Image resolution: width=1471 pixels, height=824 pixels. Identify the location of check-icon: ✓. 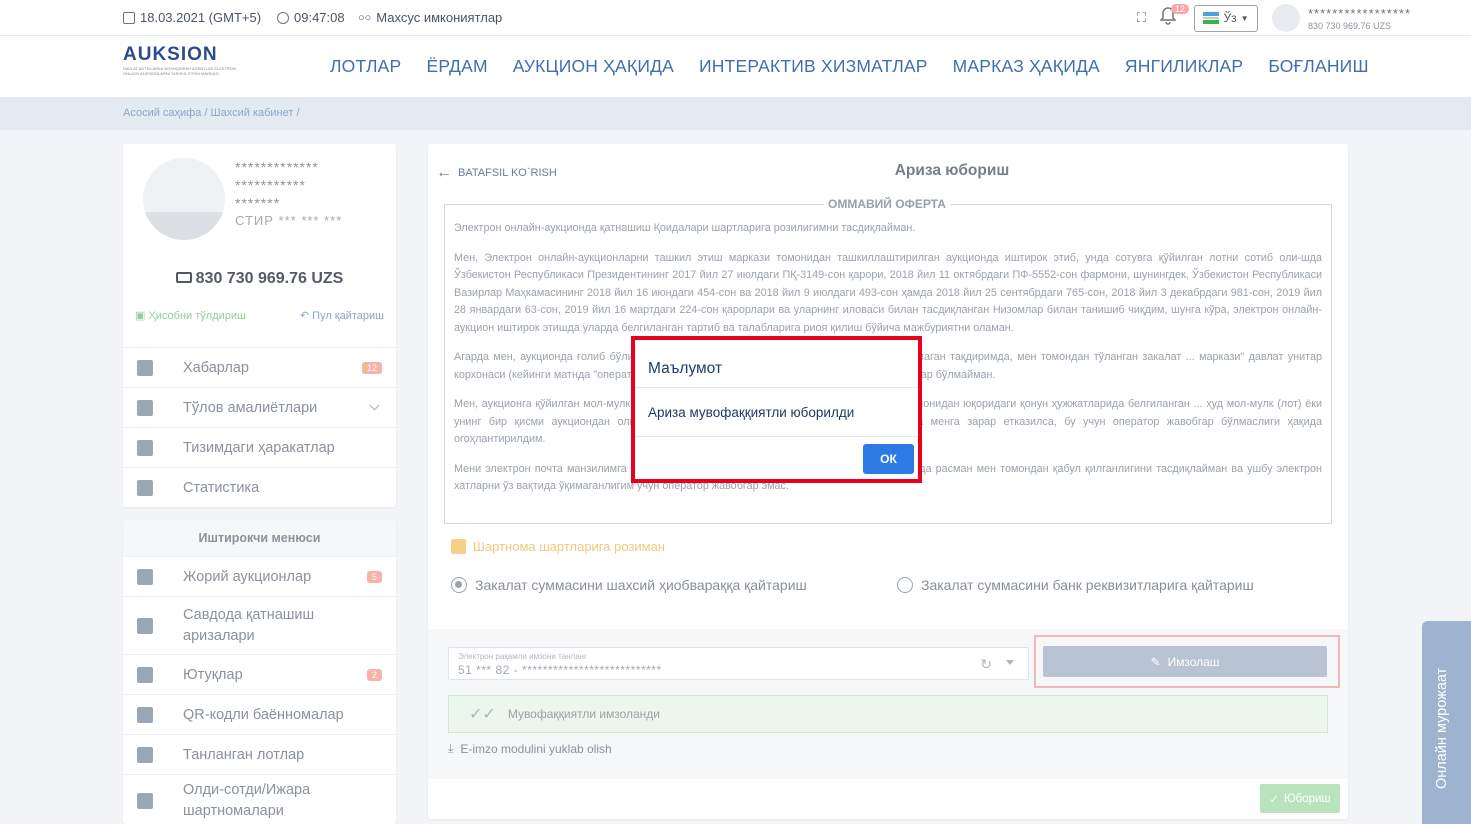
(1274, 799).